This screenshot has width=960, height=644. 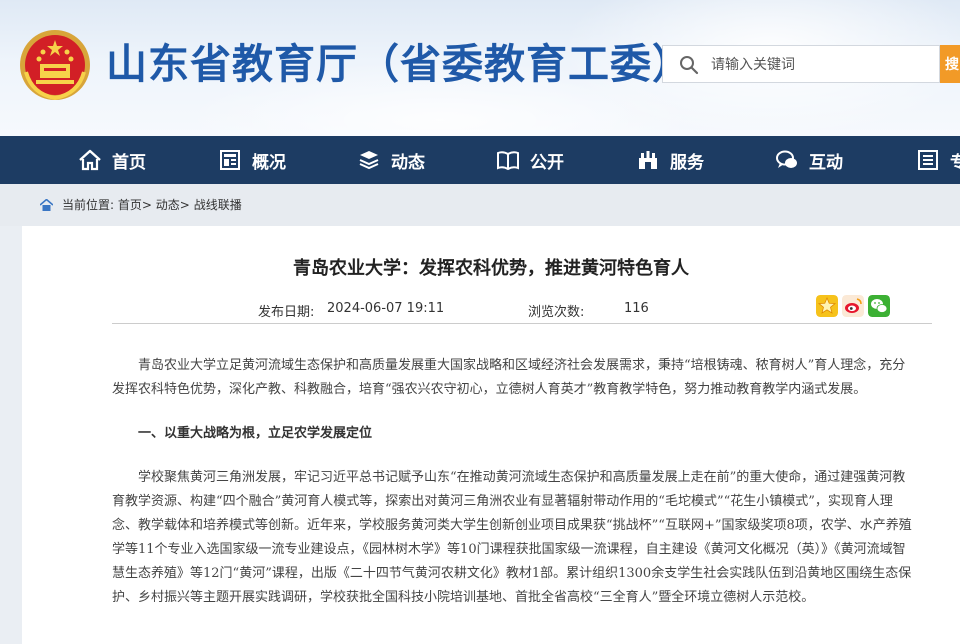 I want to click on views-label: 浏览次数:, so click(x=556, y=312).